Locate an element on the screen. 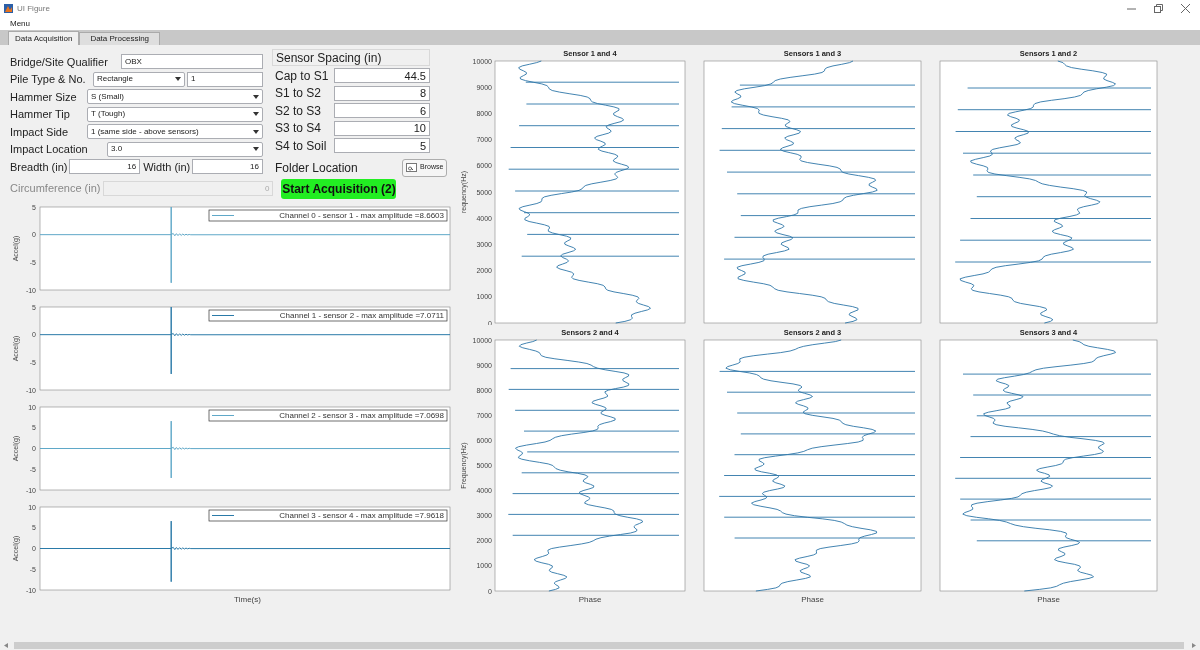  field-label: Bridge/Site Qualifier is located at coordinates (59, 62).